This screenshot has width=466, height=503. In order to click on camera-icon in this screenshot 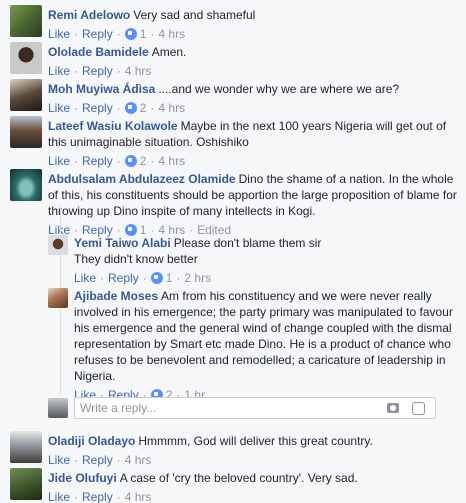, I will do `click(393, 408)`.